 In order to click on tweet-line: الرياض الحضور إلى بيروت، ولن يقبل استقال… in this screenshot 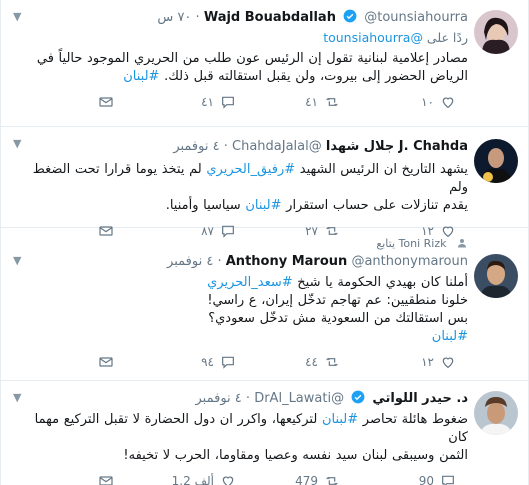, I will do `click(240, 77)`.